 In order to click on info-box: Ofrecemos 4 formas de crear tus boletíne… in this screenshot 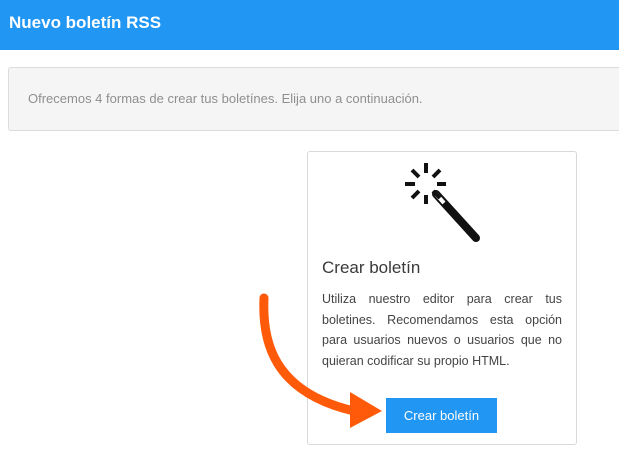, I will do `click(313, 99)`.